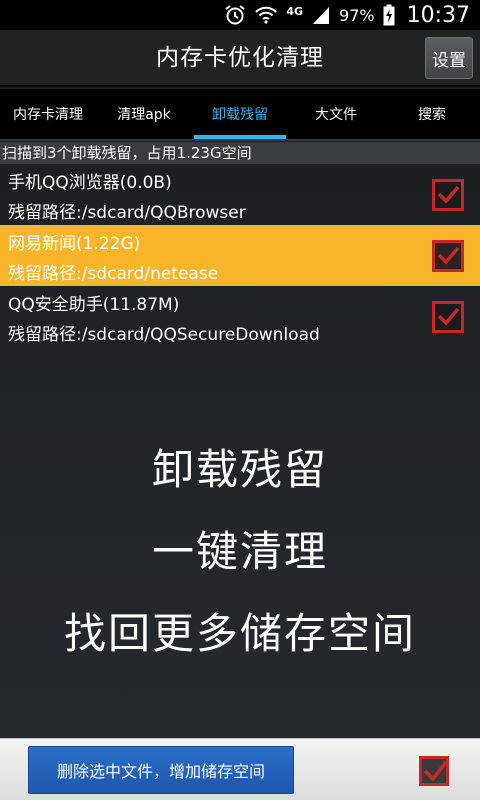 This screenshot has width=480, height=800. Describe the element at coordinates (74, 244) in the screenshot. I see `item-name: 网易新闻(1.22G)` at that location.